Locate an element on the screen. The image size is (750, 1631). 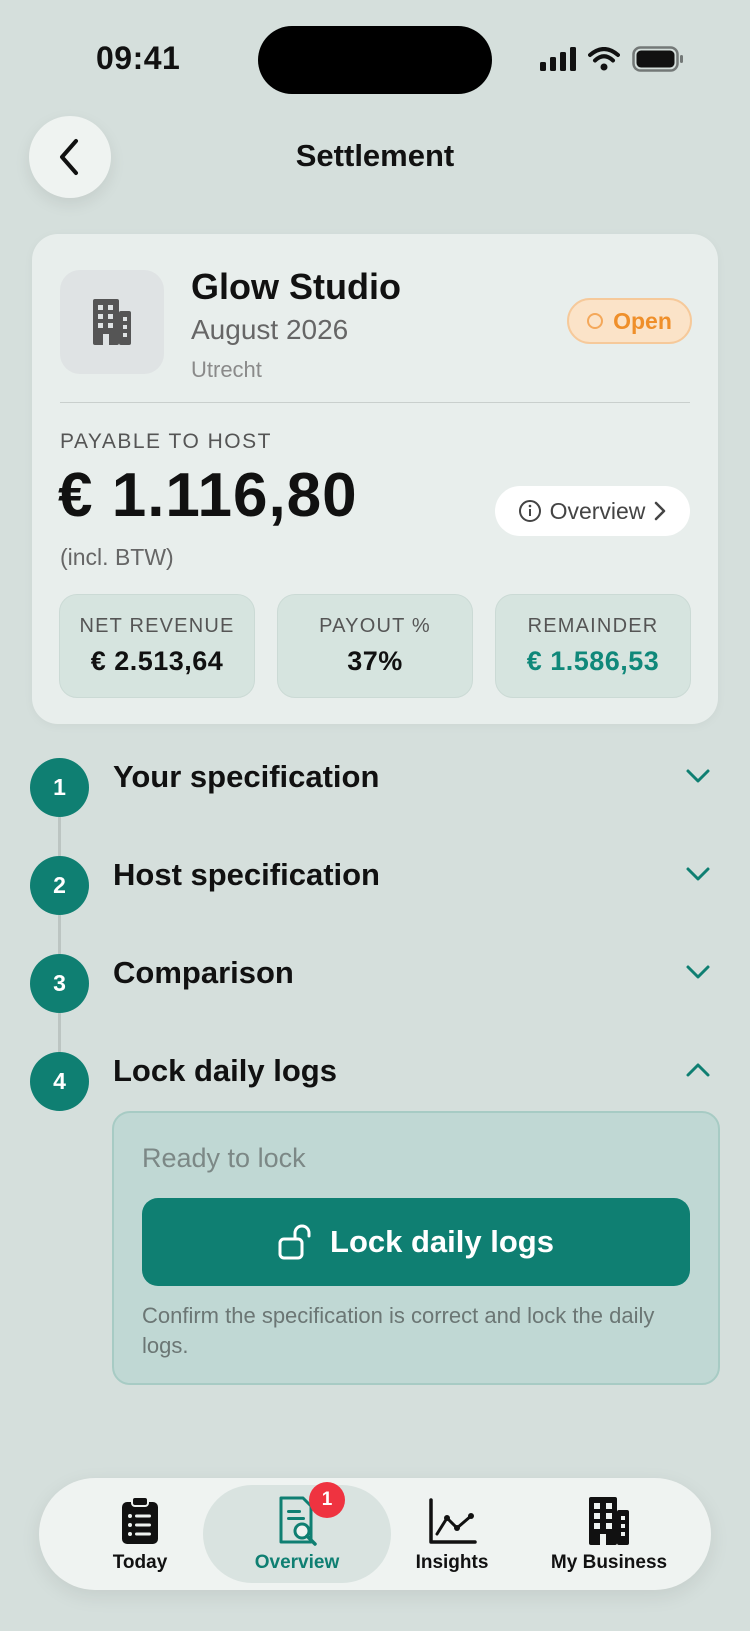
tab-insights: Insights is located at coordinates (452, 1535).